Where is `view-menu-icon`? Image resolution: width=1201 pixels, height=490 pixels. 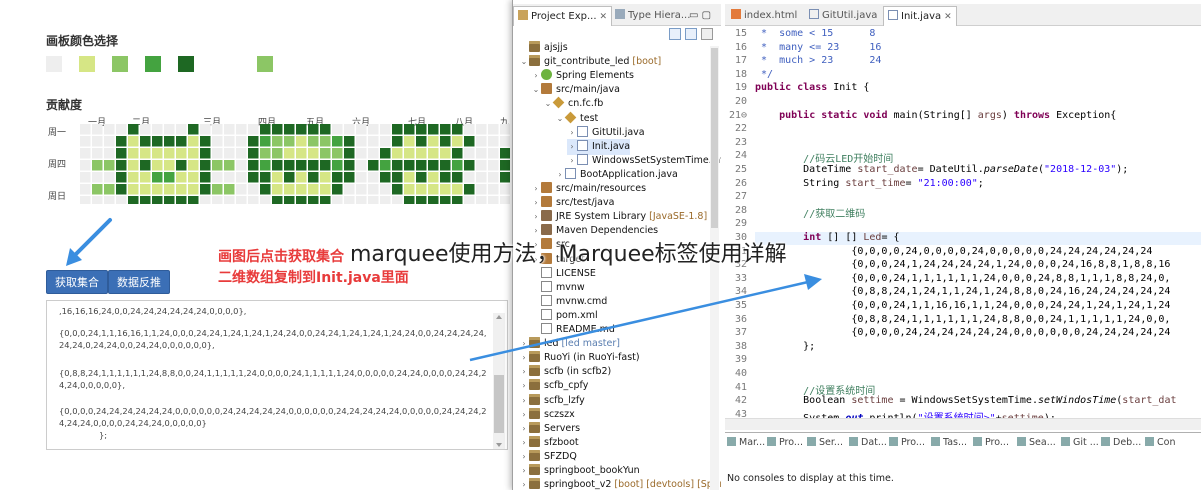
view-menu-icon is located at coordinates (707, 34).